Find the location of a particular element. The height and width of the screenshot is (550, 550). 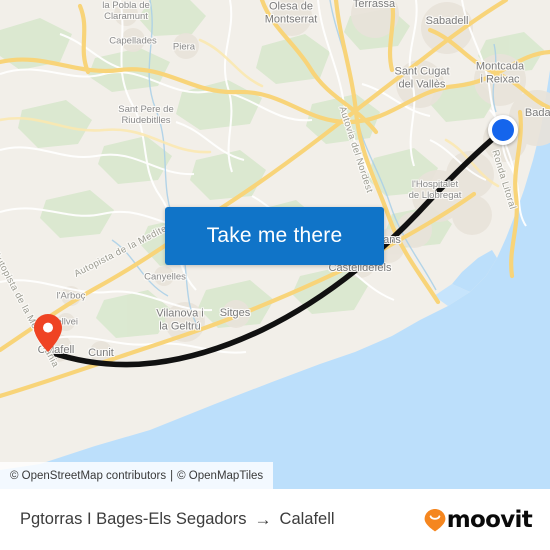

moovit-logo: moovit is located at coordinates (478, 519).